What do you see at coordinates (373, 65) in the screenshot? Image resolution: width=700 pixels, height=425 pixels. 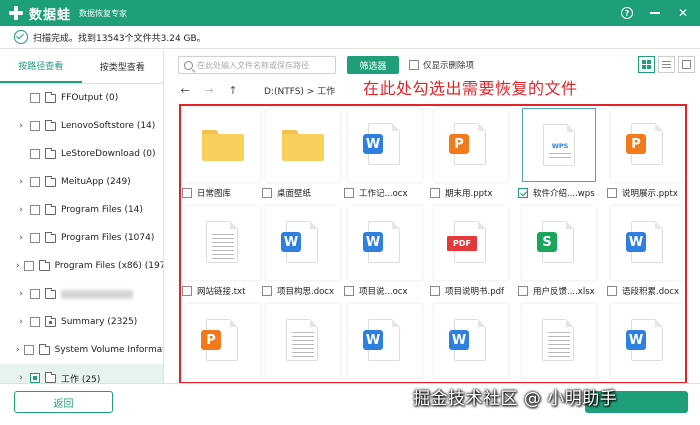 I see `filter-button: 筛选器` at bounding box center [373, 65].